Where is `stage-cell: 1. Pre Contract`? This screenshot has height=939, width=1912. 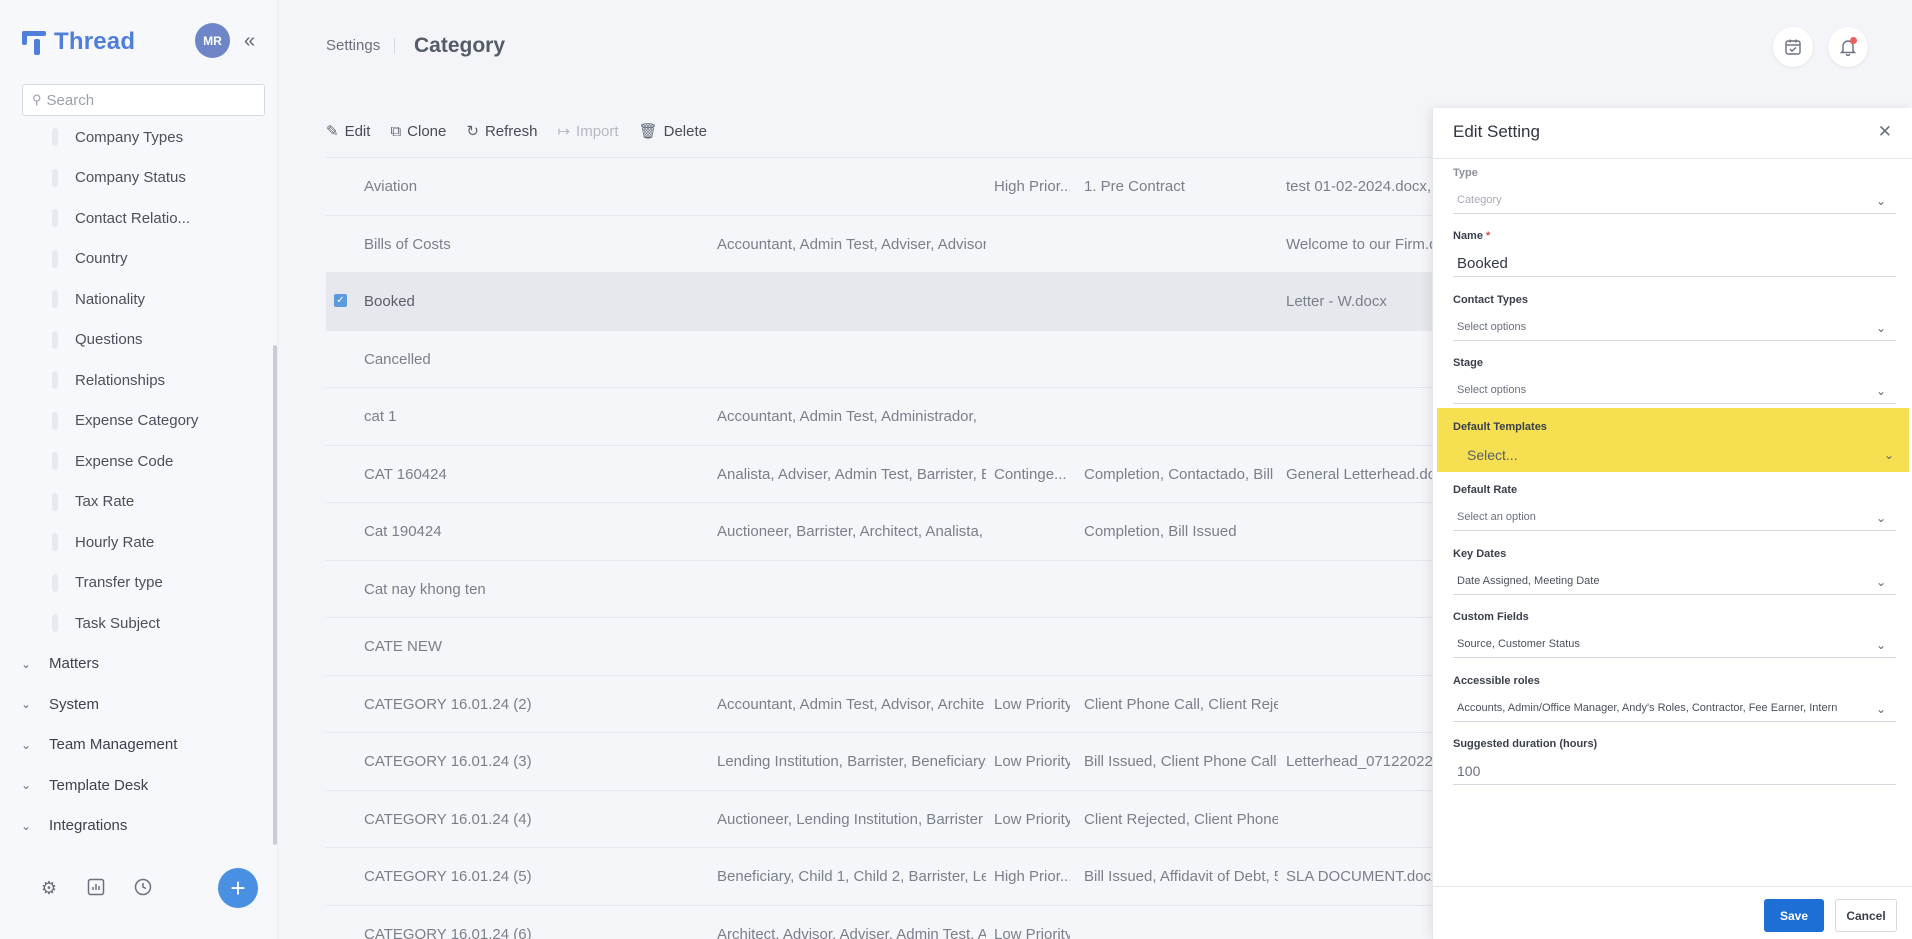 stage-cell: 1. Pre Contract is located at coordinates (1134, 186).